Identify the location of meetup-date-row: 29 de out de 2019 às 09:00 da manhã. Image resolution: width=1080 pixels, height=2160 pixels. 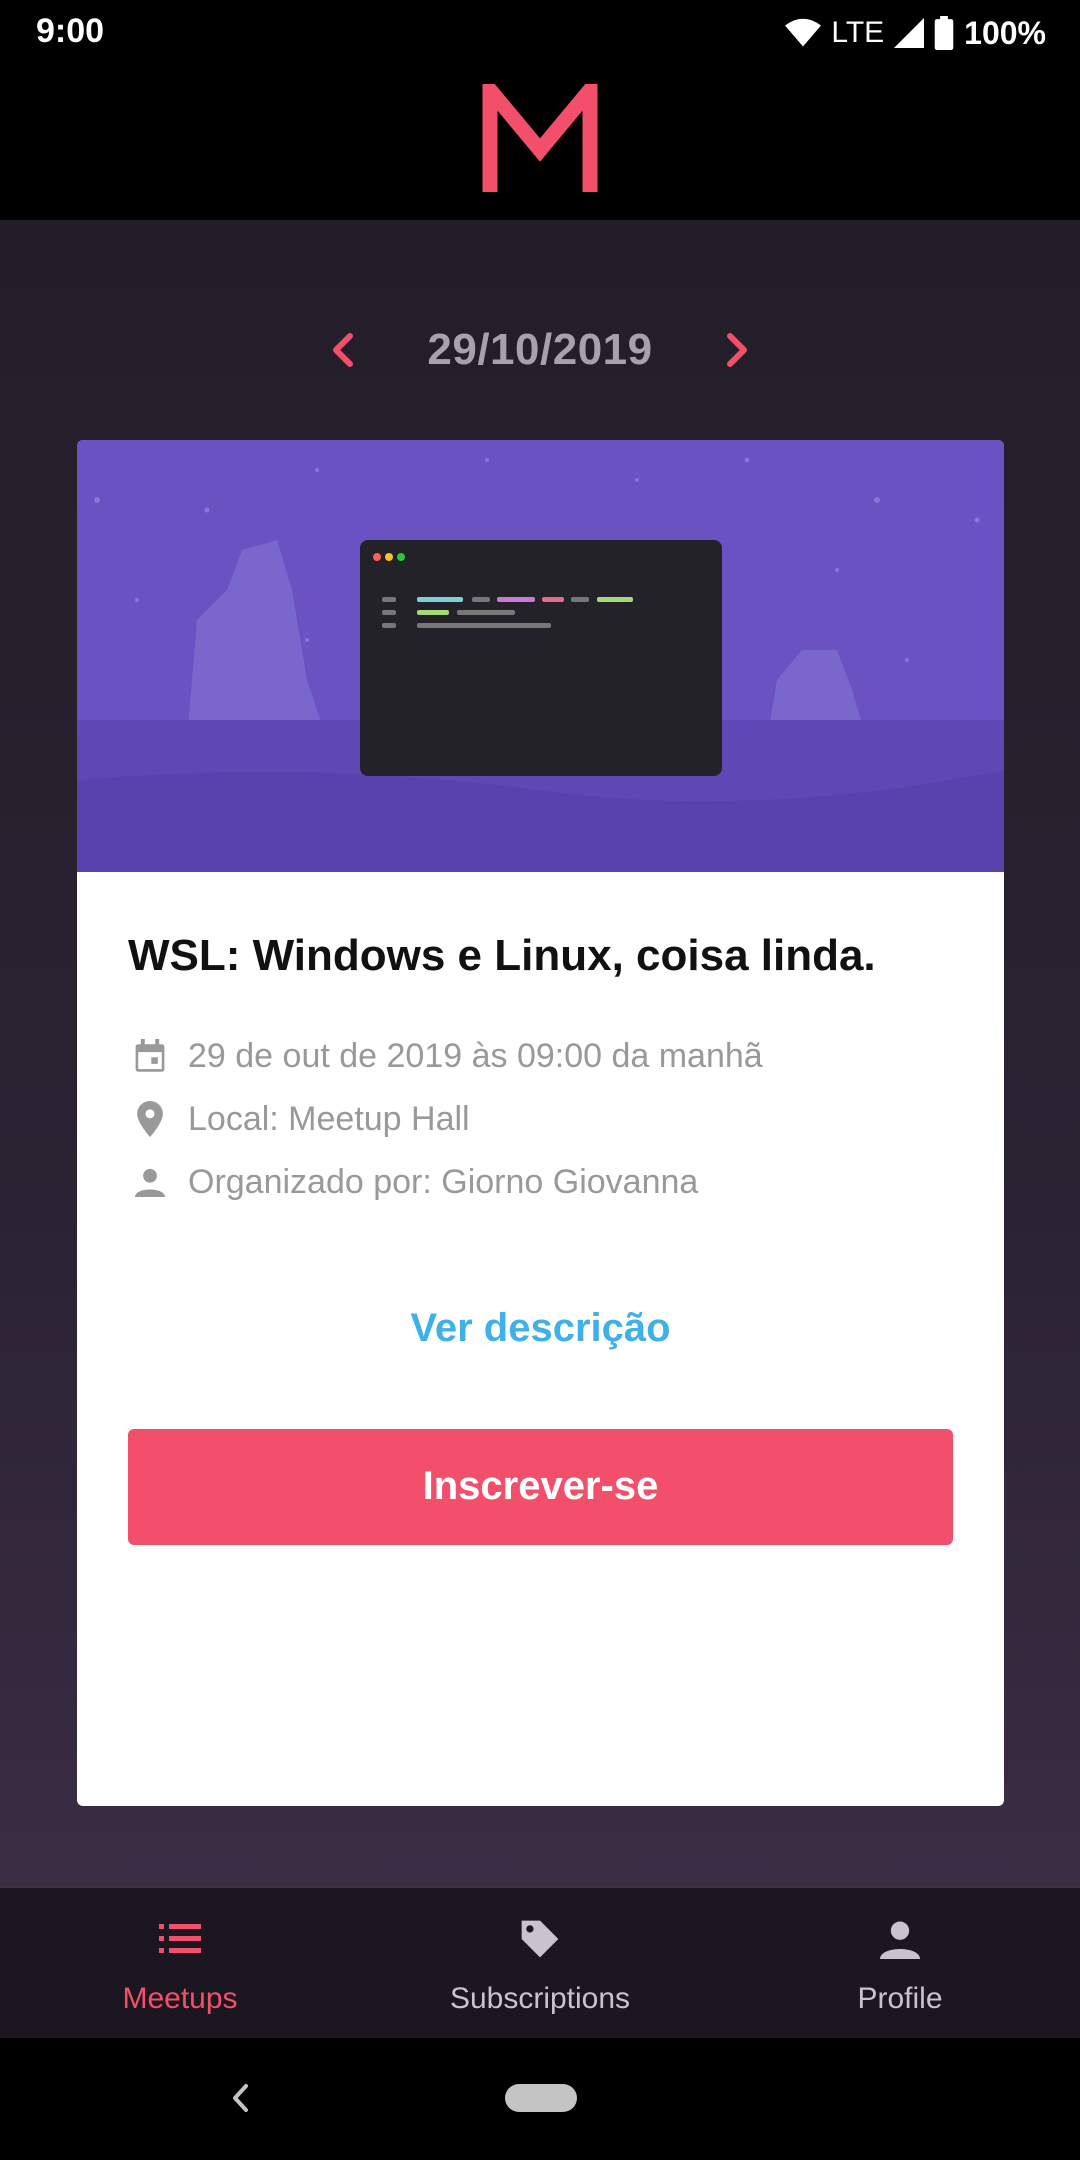
(540, 1056).